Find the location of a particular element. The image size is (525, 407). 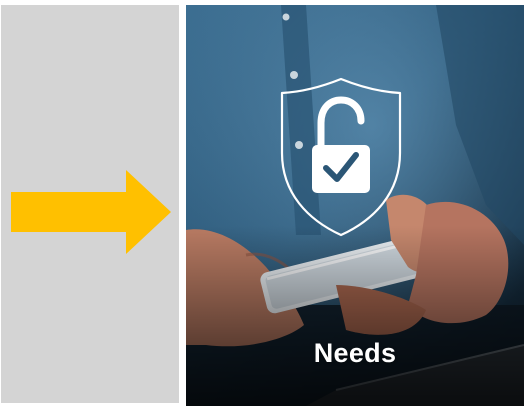

caption-needs: Needs is located at coordinates (355, 353).